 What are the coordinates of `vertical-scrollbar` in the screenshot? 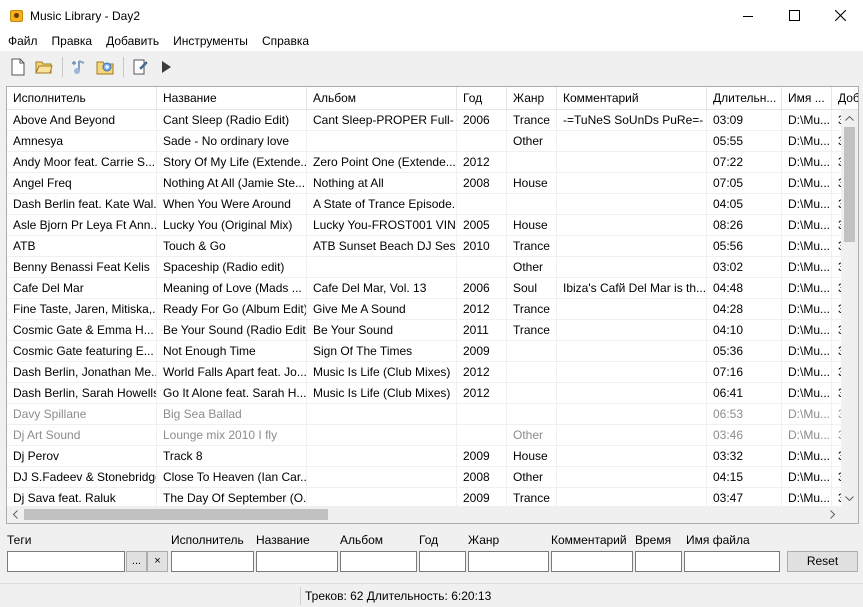 It's located at (849, 308).